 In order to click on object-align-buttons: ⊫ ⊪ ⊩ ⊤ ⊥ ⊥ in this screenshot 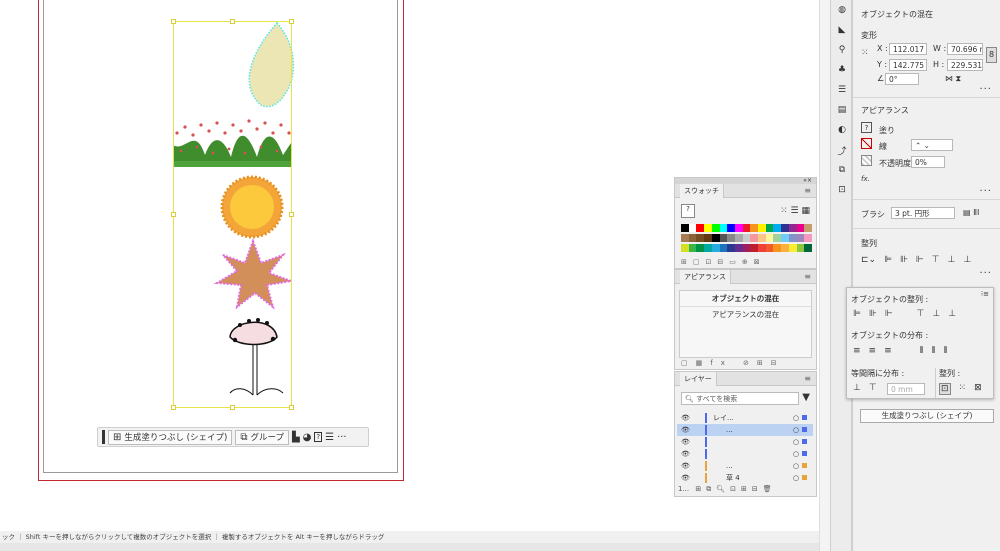, I will do `click(904, 314)`.